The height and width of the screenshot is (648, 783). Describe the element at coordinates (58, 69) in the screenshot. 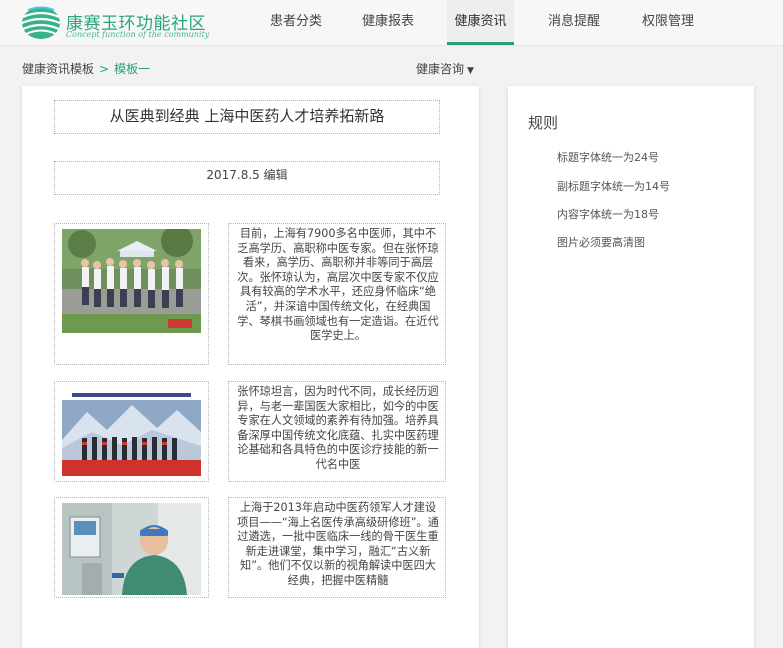

I see `breadcrumb-root: 健康资讯模板` at that location.